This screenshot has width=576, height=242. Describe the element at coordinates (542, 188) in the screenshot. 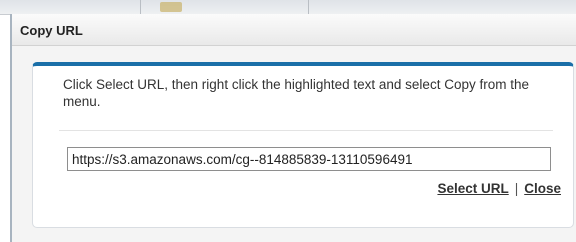

I see `close-link: Close` at that location.